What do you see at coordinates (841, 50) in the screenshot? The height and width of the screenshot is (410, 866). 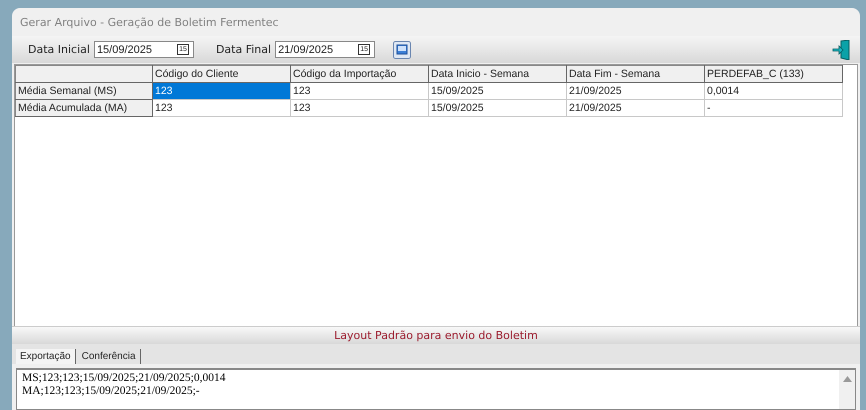 I see `exit-door-icon` at bounding box center [841, 50].